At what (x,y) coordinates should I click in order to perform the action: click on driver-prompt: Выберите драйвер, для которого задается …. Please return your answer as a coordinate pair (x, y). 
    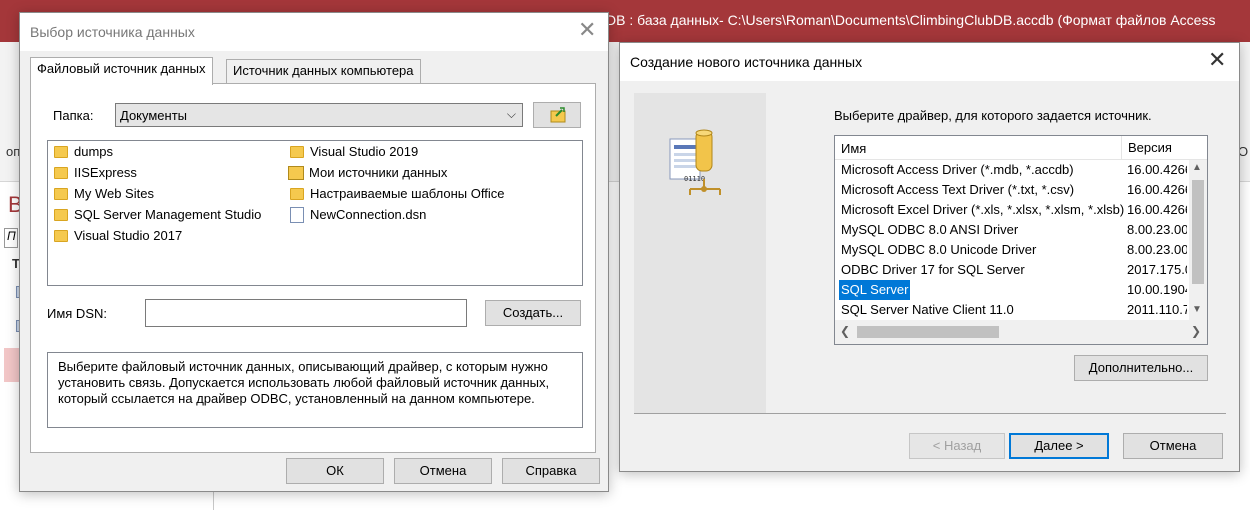
    Looking at the image, I should click on (993, 115).